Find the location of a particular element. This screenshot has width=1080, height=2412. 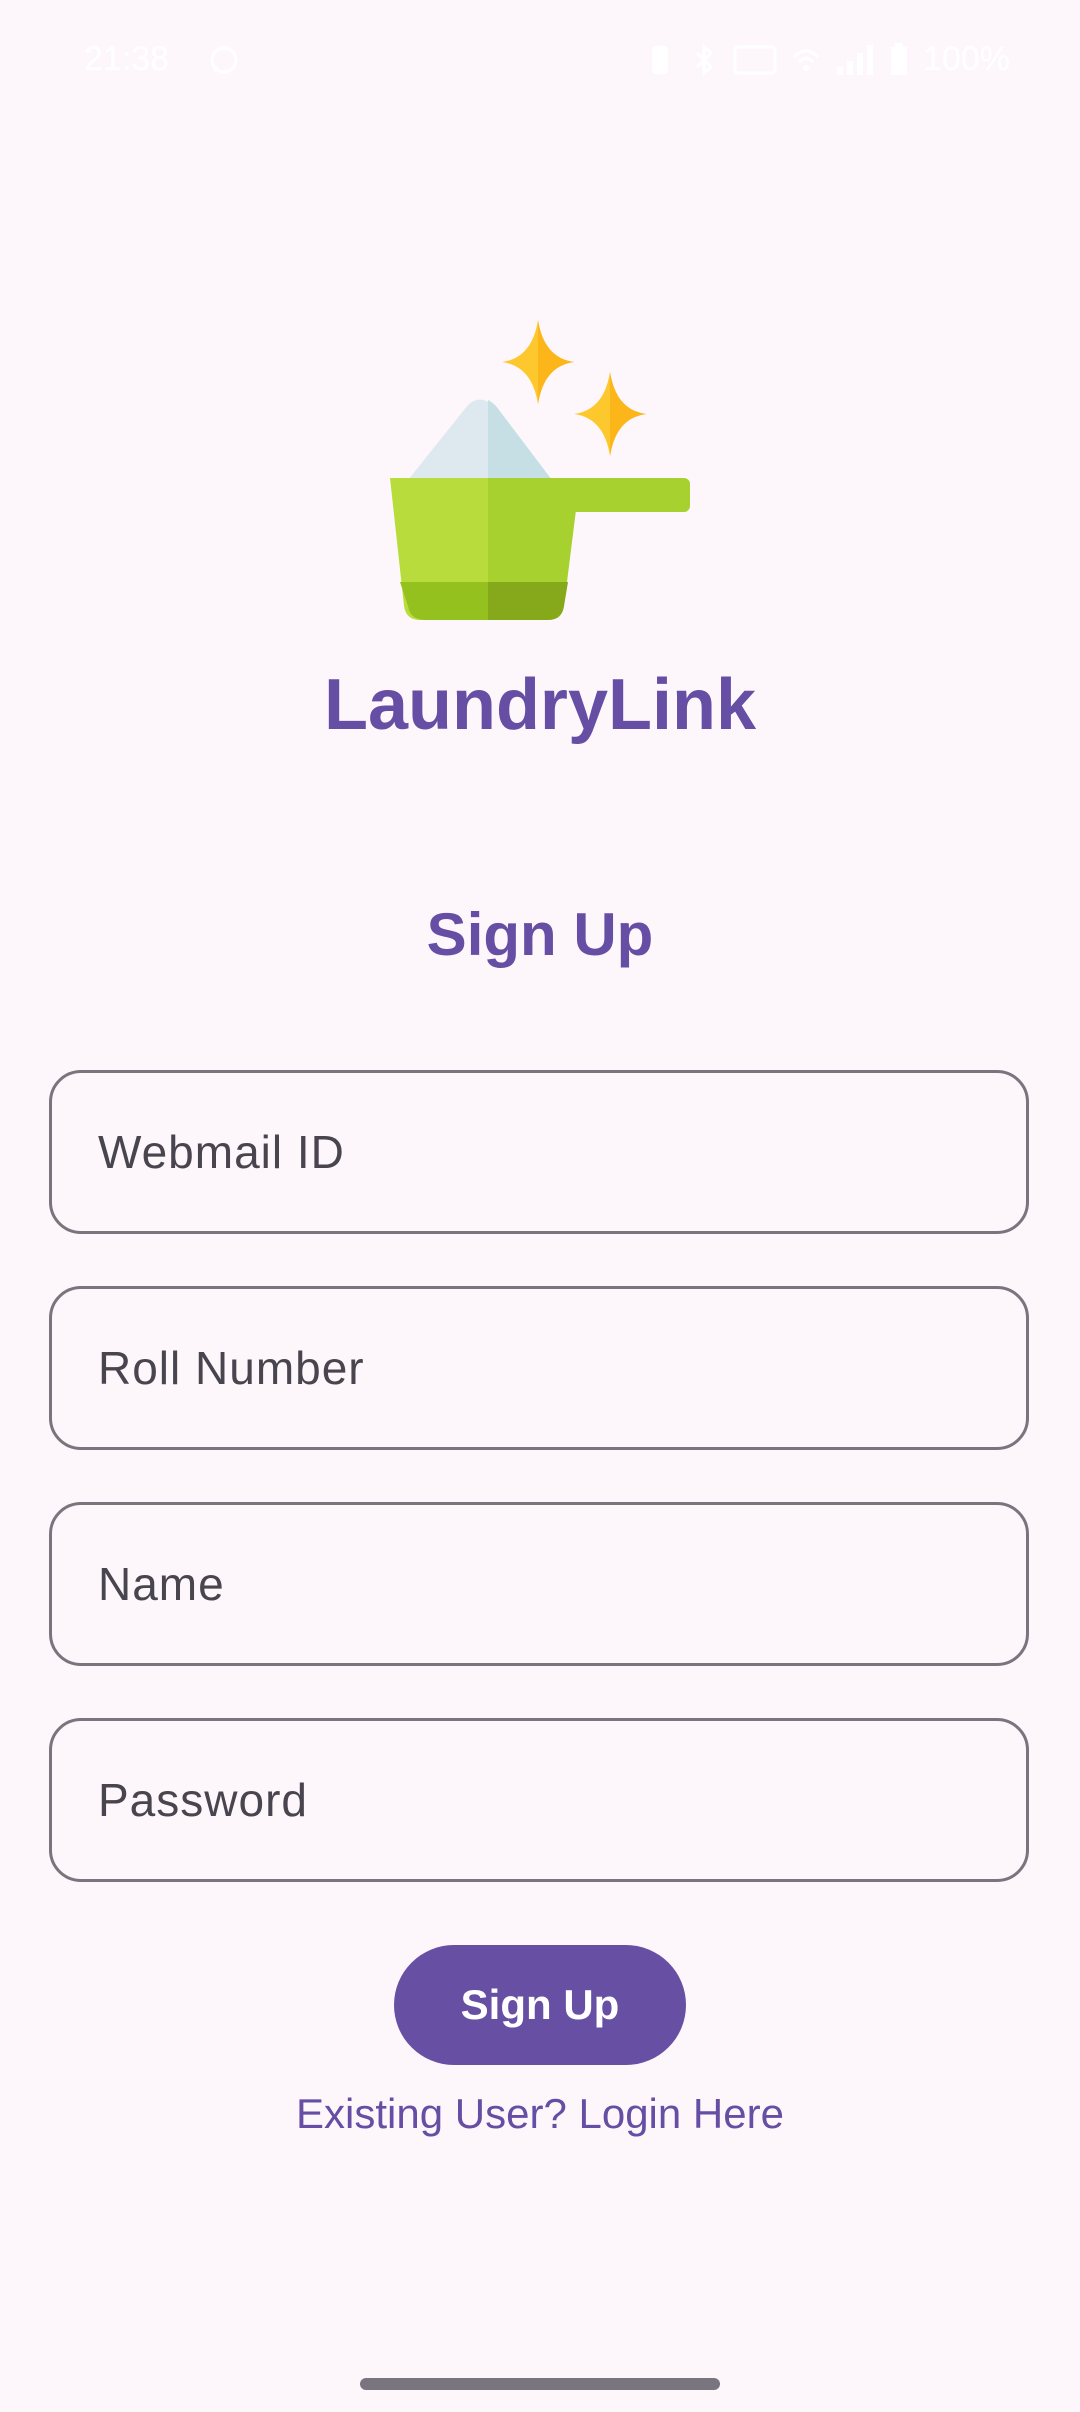

signal-icon is located at coordinates (855, 59).